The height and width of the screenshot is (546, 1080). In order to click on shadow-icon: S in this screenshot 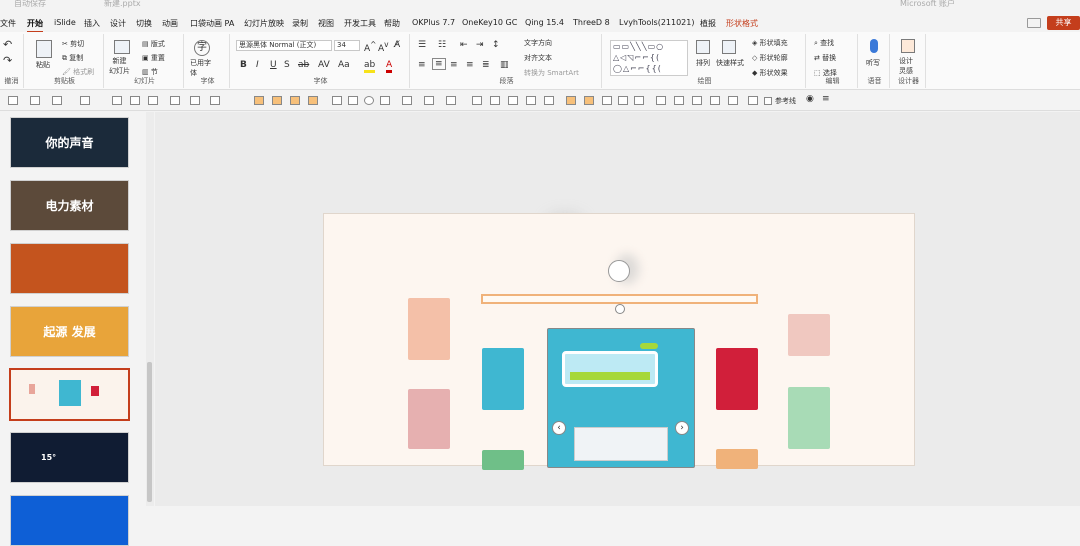, I will do `click(287, 65)`.